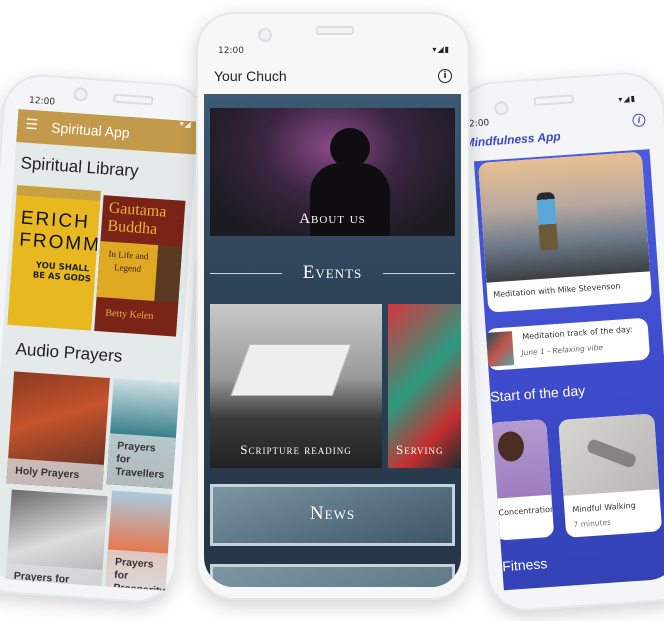 The width and height of the screenshot is (664, 621). I want to click on app-title: Mindfulness App, so click(513, 139).